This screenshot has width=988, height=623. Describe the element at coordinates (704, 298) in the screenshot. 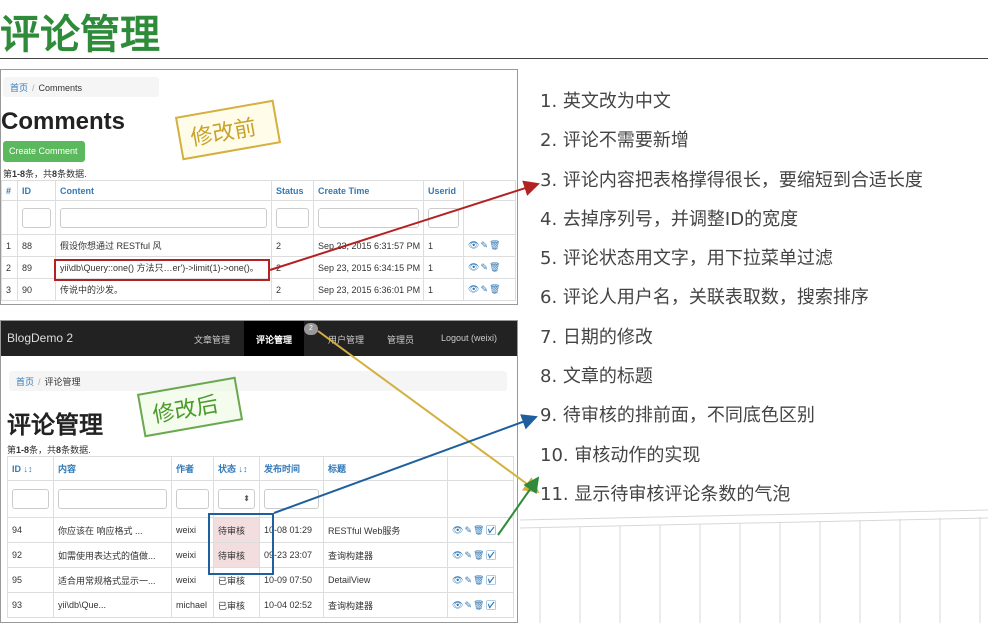

I see `list-item: 6. 评论人用户名，关联表取数，搜索排序` at that location.